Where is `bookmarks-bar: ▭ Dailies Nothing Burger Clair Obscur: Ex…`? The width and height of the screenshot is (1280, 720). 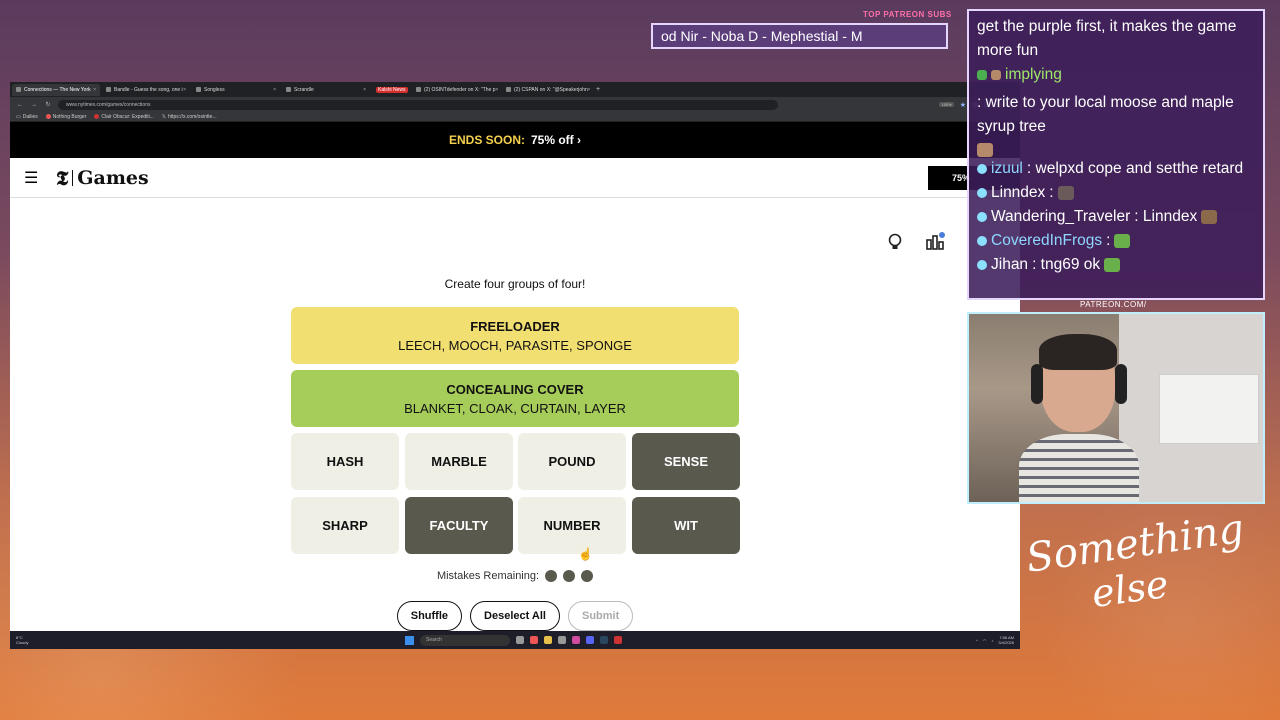
bookmarks-bar: ▭ Dailies Nothing Burger Clair Obscur: Ex… is located at coordinates (515, 117).